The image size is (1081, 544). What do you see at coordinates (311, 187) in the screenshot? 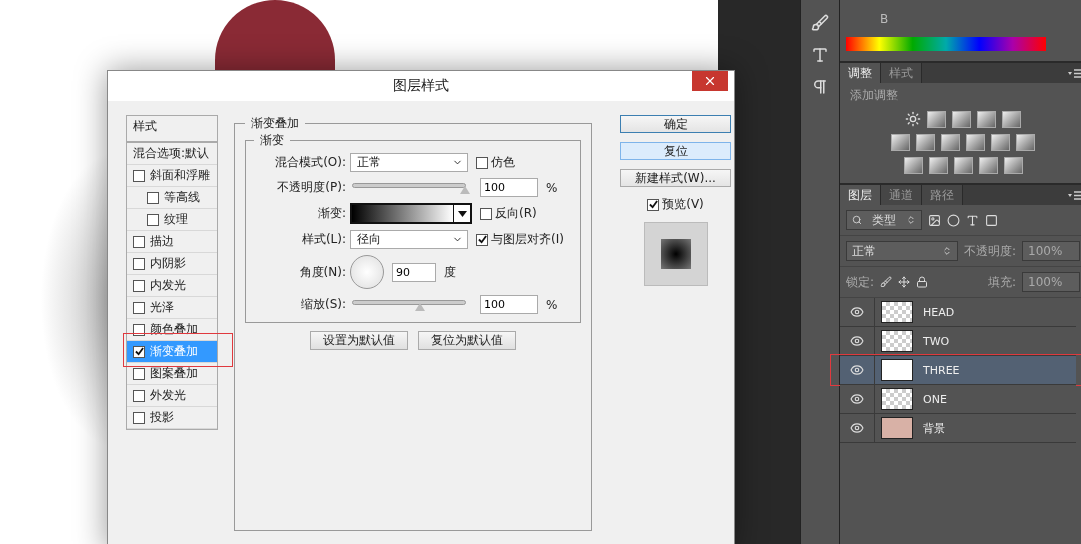
I see `field-label: 不透明度(P):` at bounding box center [311, 187].